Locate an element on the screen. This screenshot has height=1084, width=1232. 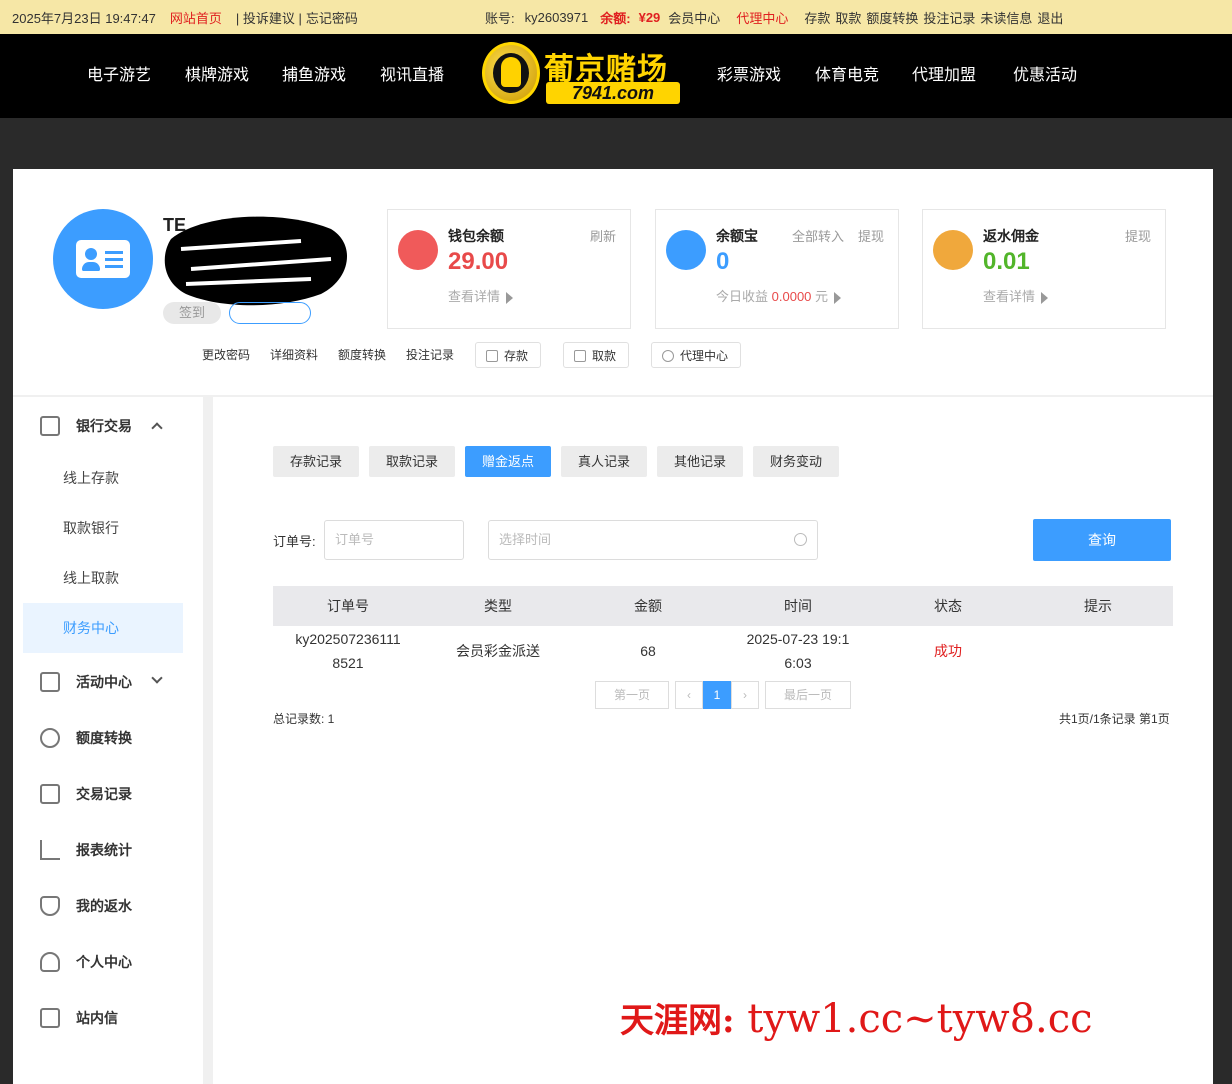
order-number-label: 订单号: is located at coordinates (294, 541).